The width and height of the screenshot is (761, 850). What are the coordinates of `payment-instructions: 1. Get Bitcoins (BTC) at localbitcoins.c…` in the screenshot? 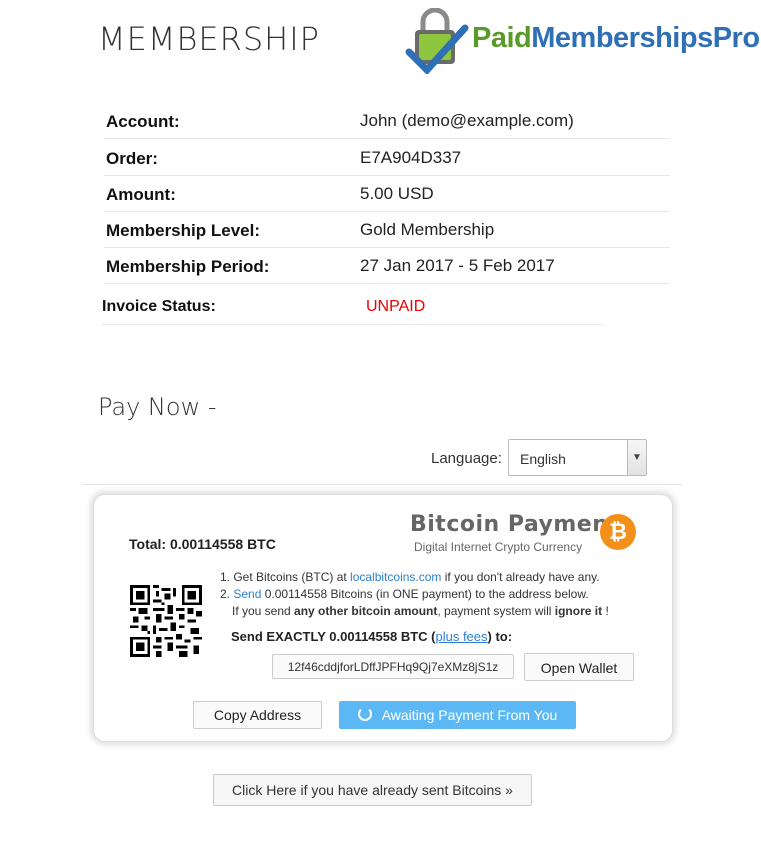 It's located at (414, 594).